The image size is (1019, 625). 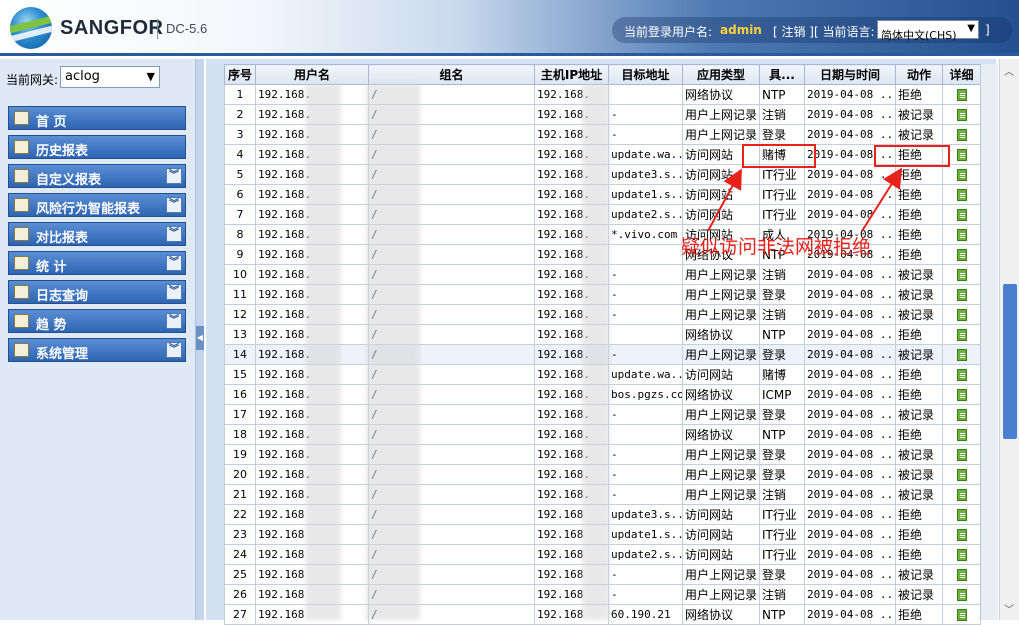 I want to click on gateway-select: aclog ▼, so click(x=110, y=77).